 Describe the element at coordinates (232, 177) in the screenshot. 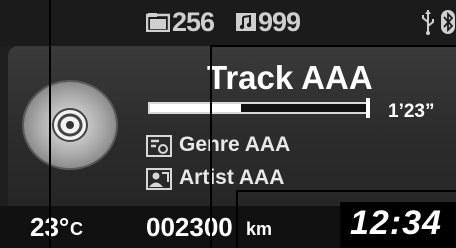

I see `artist-label: Artist AAA` at that location.